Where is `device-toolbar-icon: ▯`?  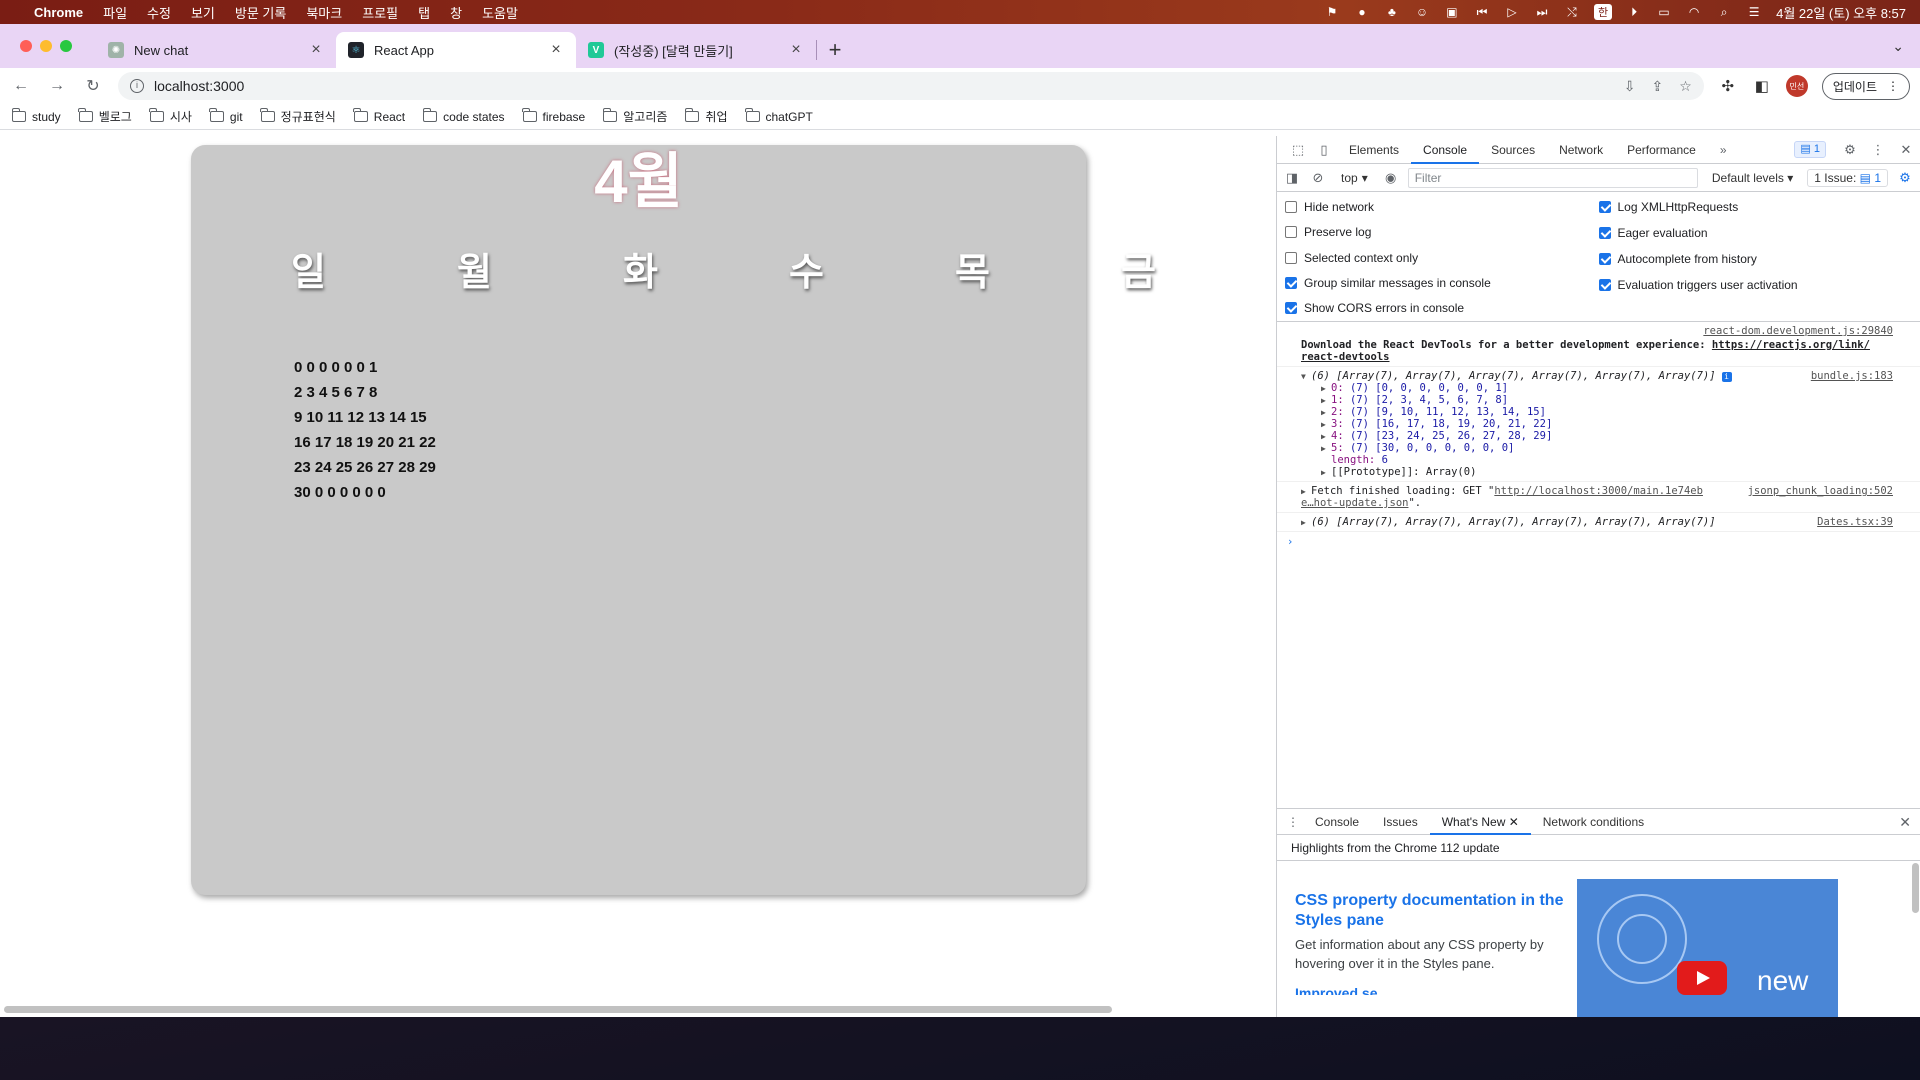 device-toolbar-icon: ▯ is located at coordinates (1324, 150).